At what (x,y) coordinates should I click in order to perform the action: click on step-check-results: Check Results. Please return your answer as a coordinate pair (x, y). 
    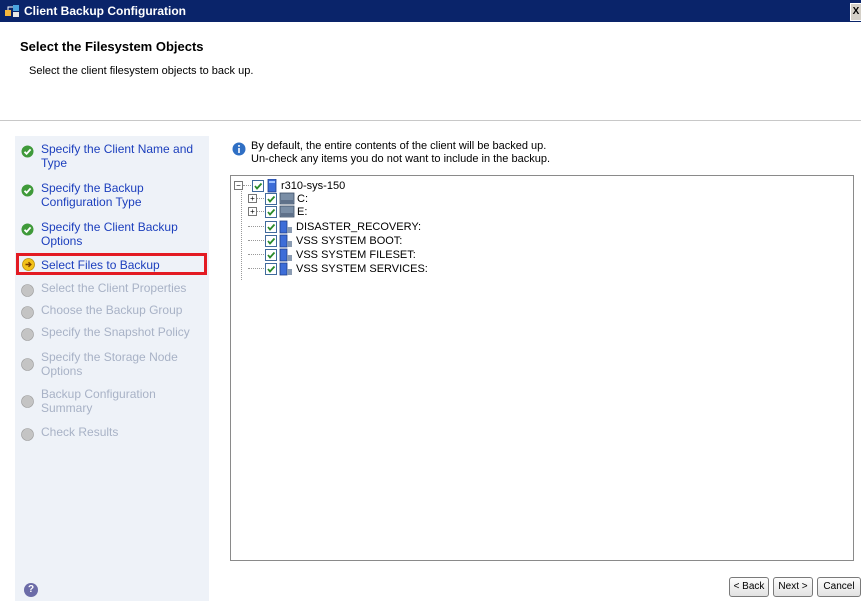
    Looking at the image, I should click on (112, 433).